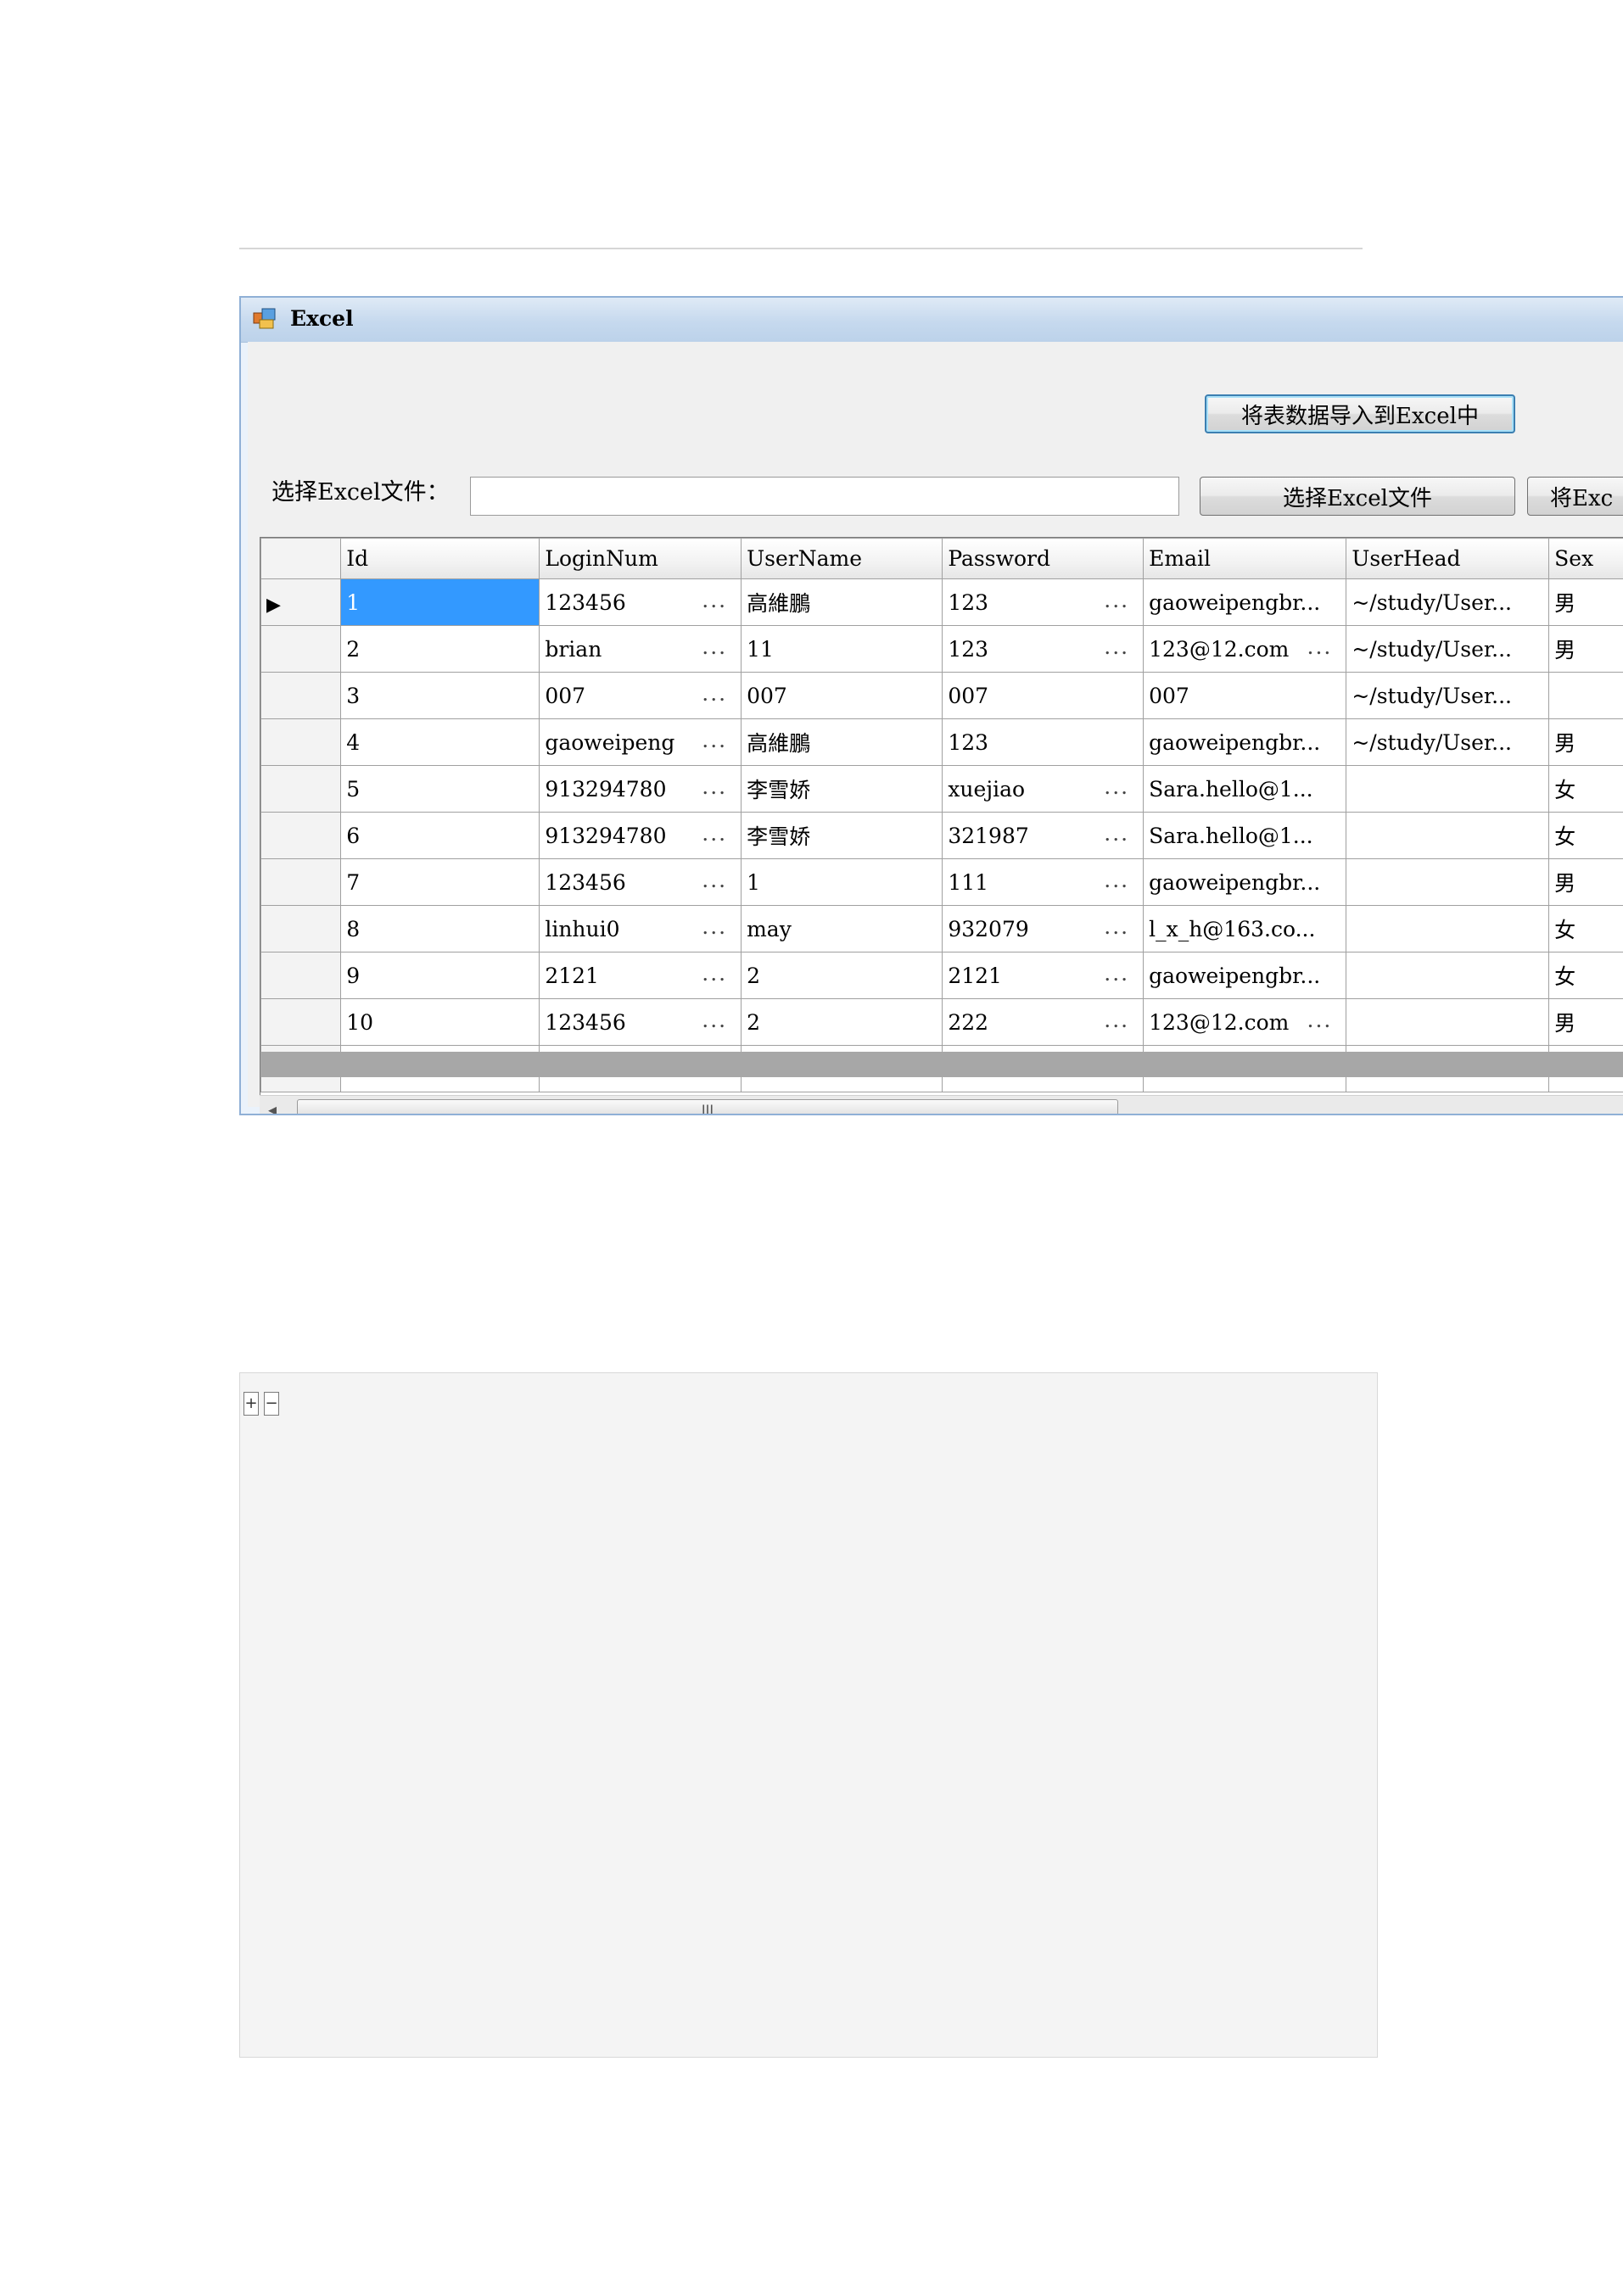 This screenshot has width=1623, height=2296. Describe the element at coordinates (440, 882) in the screenshot. I see `cell-id: 7` at that location.